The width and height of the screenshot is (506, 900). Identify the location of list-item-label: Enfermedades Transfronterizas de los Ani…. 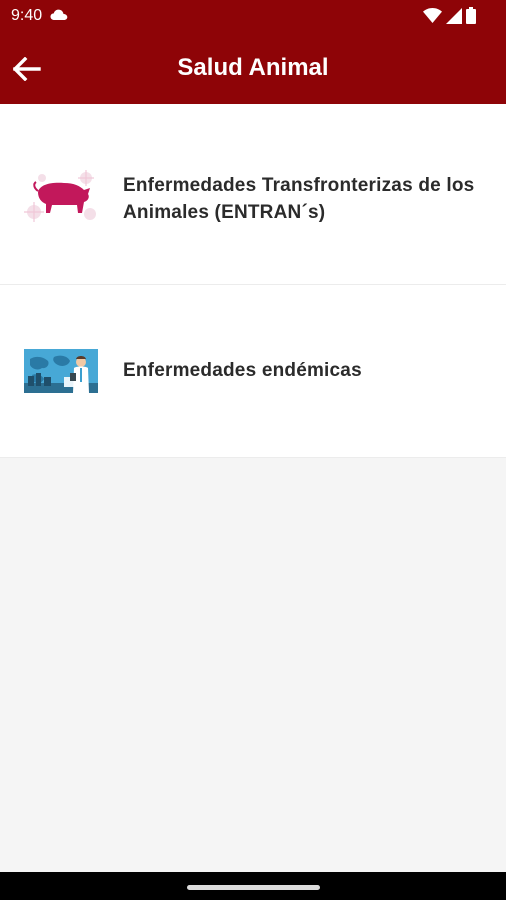
(299, 199).